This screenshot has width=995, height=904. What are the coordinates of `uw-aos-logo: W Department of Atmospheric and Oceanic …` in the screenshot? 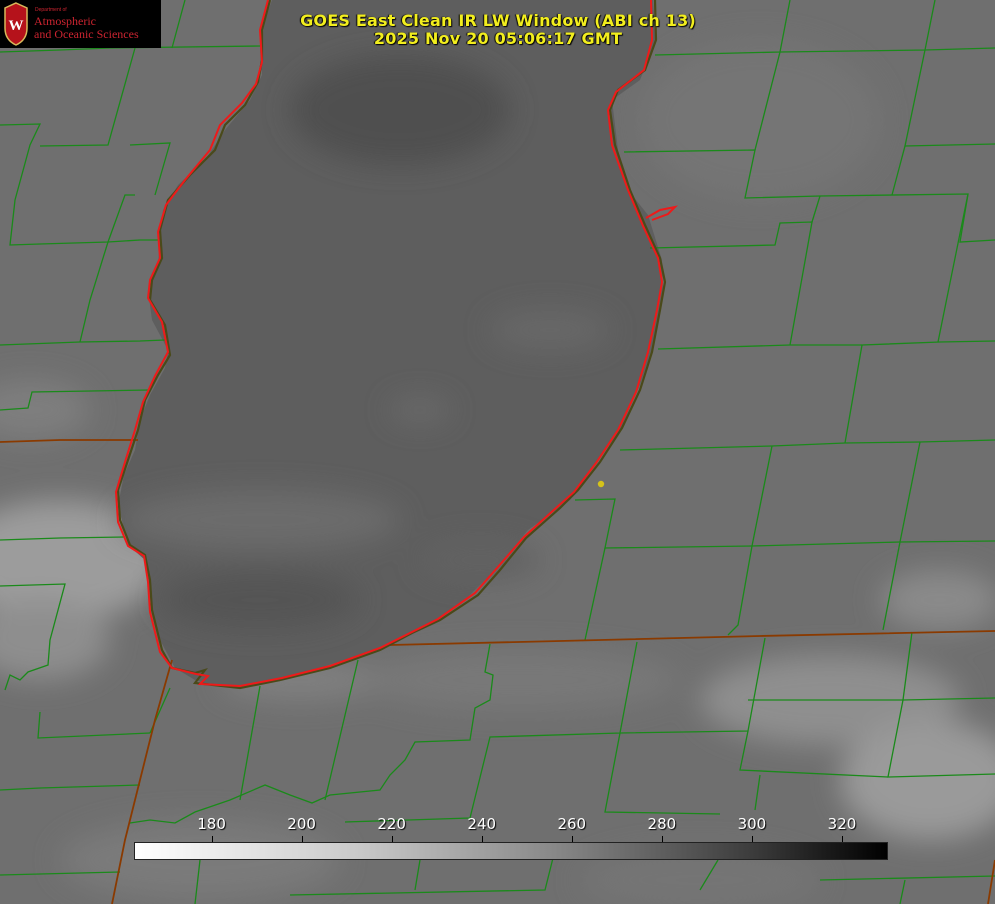 It's located at (80, 24).